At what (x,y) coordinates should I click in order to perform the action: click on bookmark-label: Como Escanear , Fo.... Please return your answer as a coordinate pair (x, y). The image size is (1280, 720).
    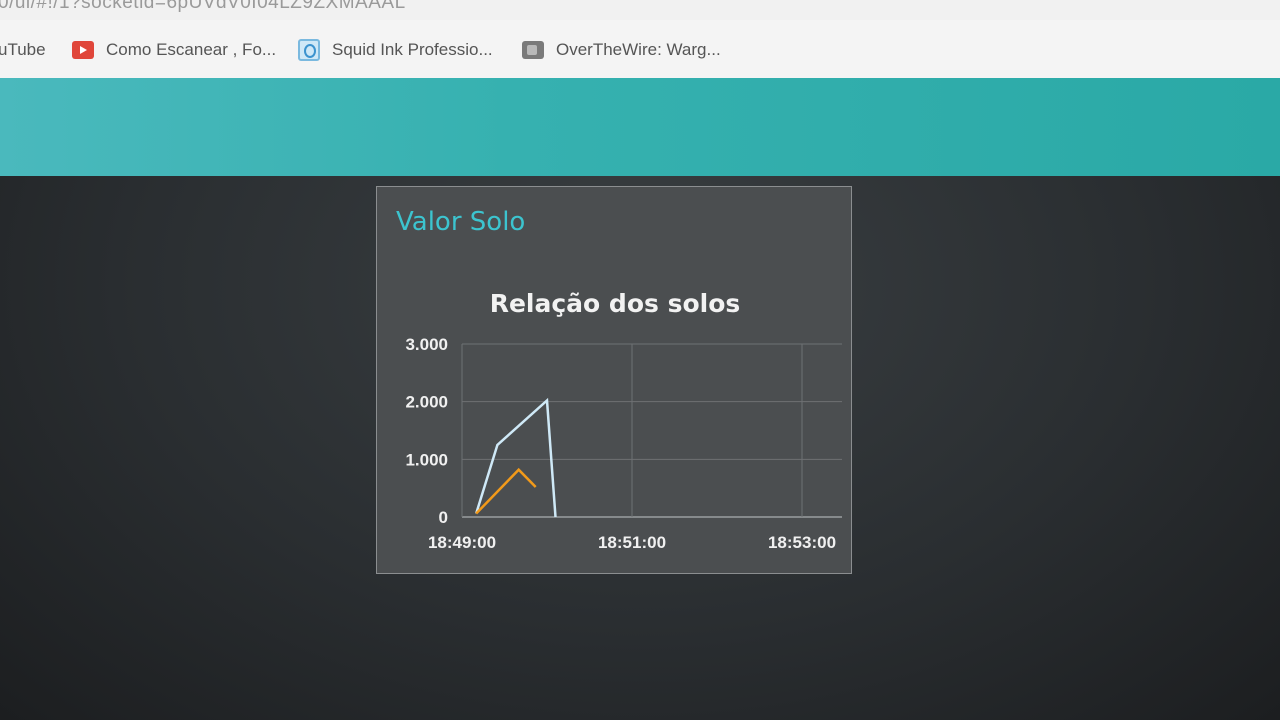
    Looking at the image, I should click on (191, 49).